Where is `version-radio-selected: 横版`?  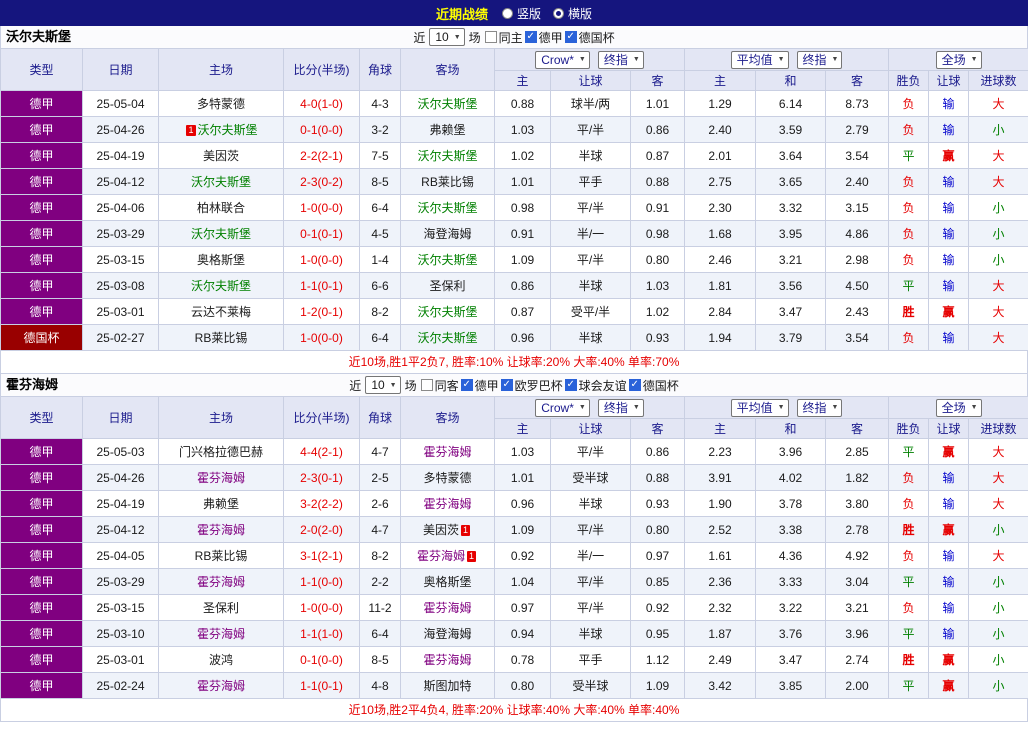
version-radio-selected: 横版 is located at coordinates (572, 13).